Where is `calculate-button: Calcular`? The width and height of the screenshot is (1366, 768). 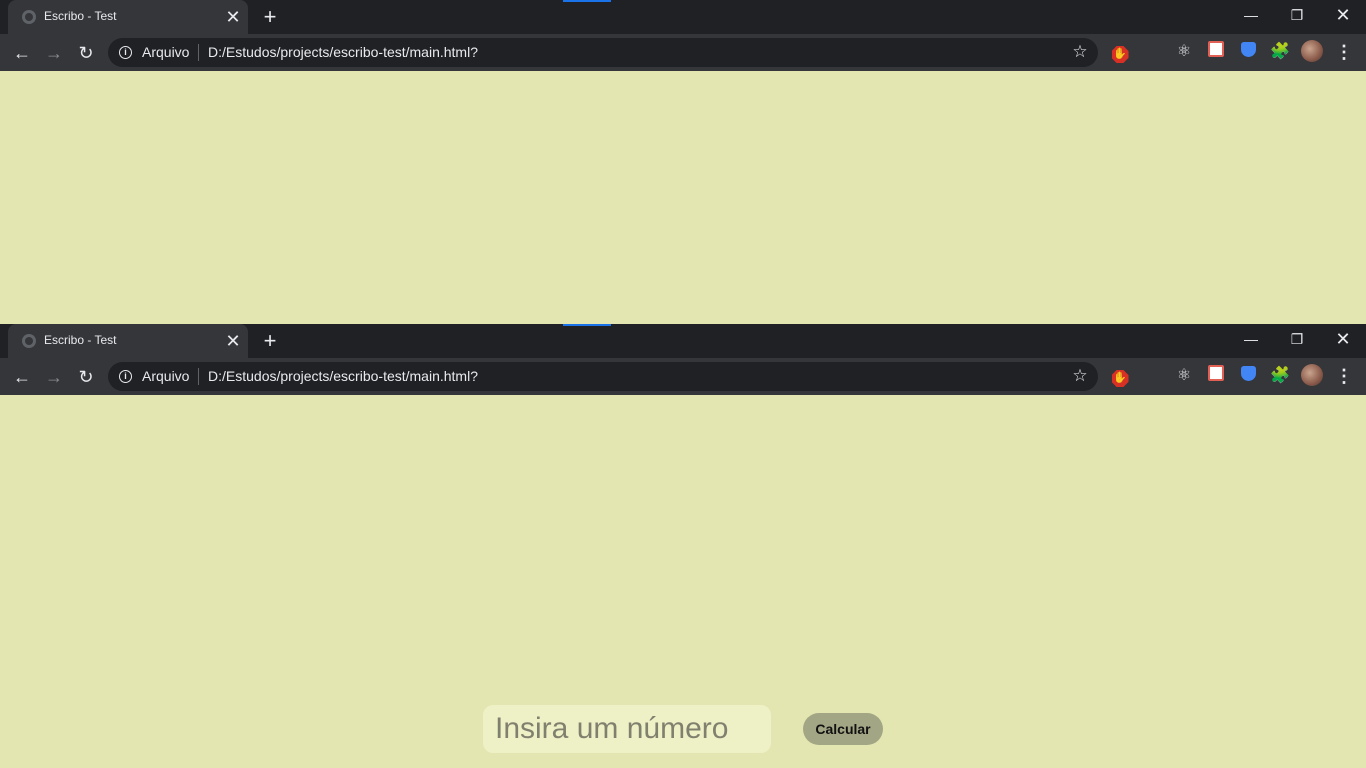 calculate-button: Calcular is located at coordinates (843, 729).